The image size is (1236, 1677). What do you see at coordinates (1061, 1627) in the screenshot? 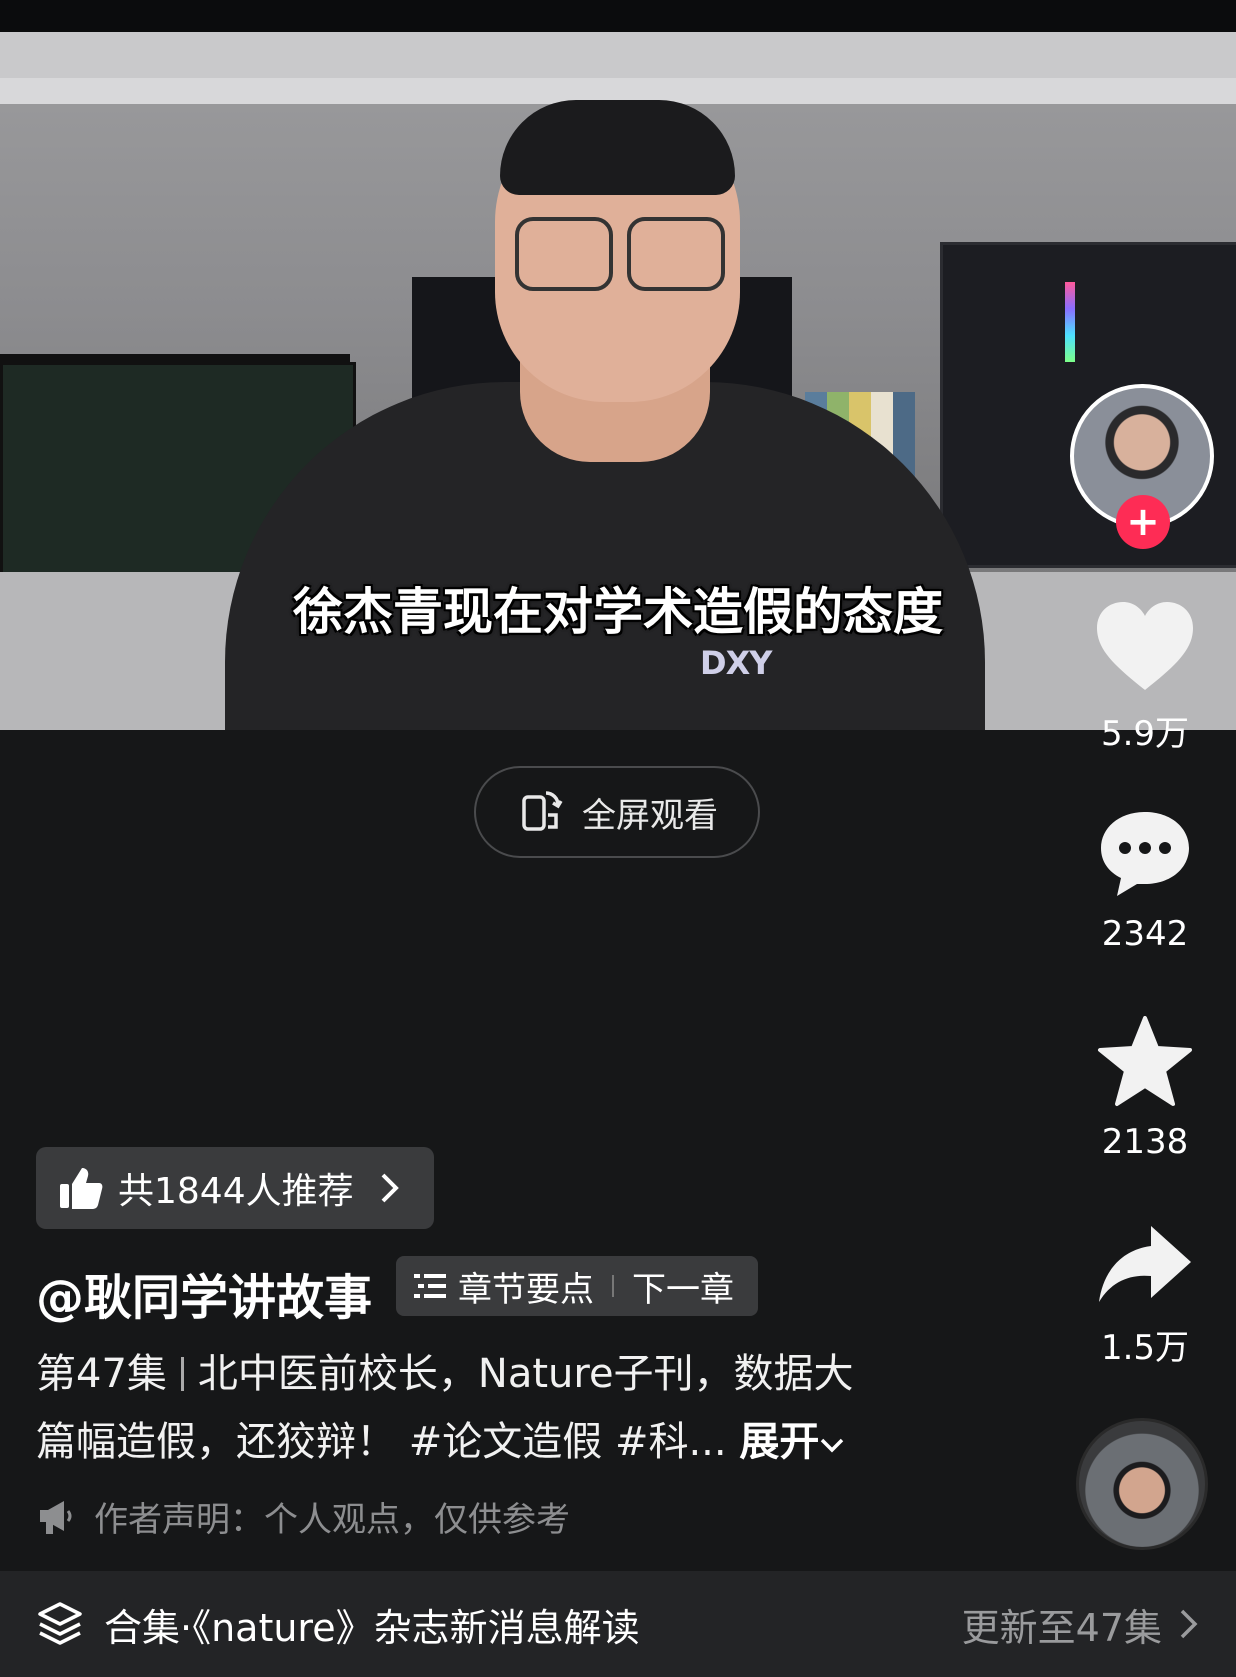
I see `collection-update: 更新至47集` at bounding box center [1061, 1627].